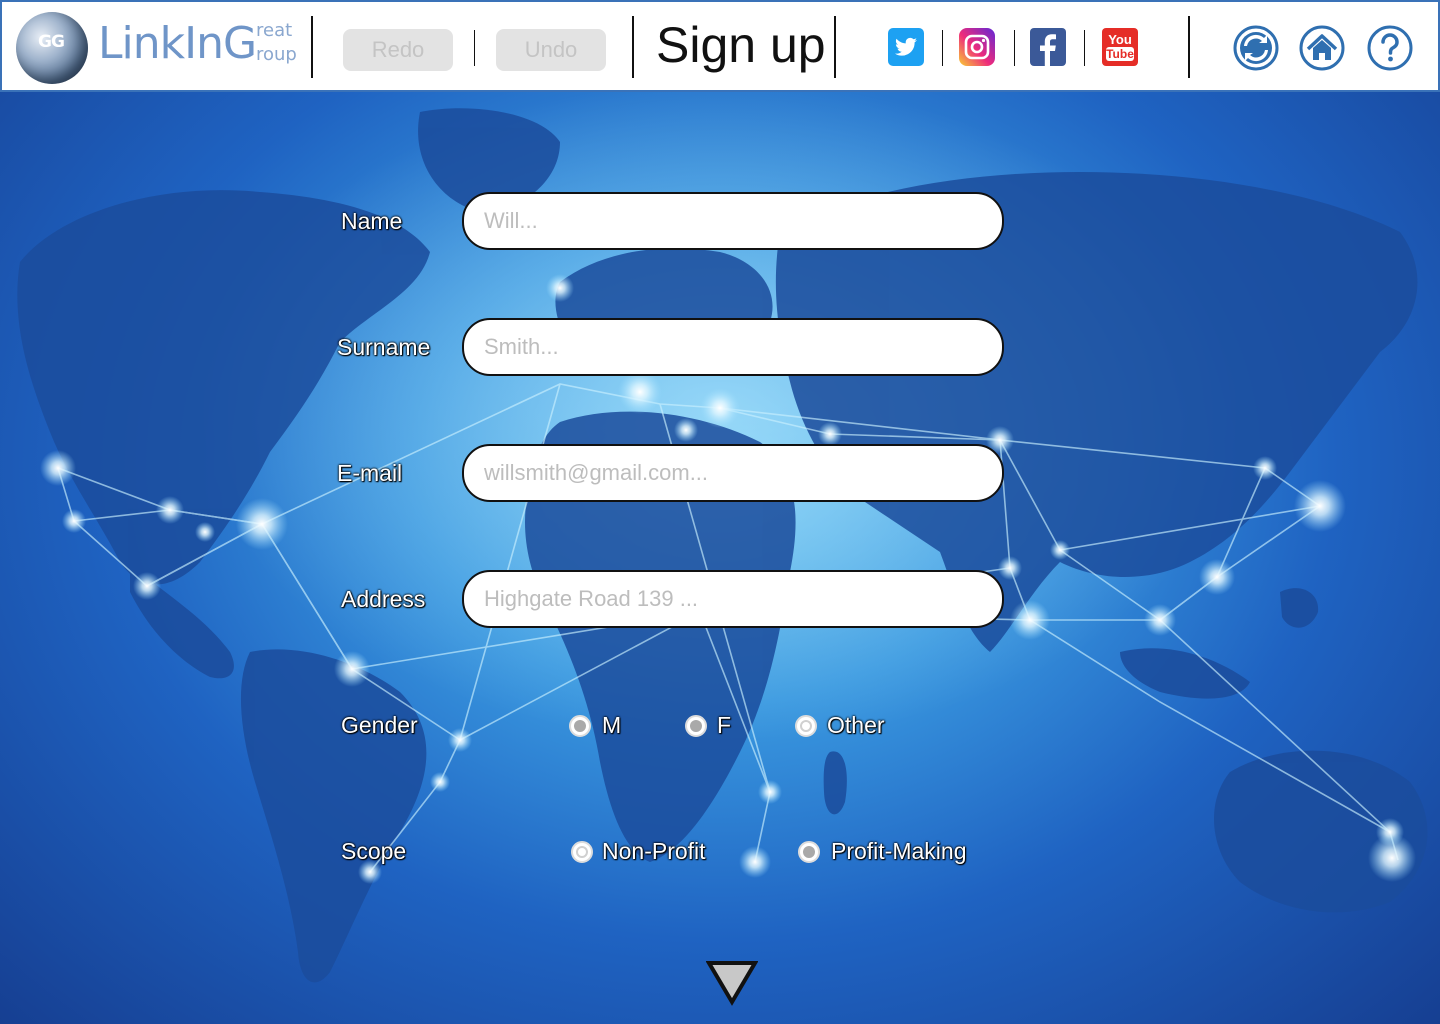  Describe the element at coordinates (741, 45) in the screenshot. I see `page-title: Sign up` at that location.